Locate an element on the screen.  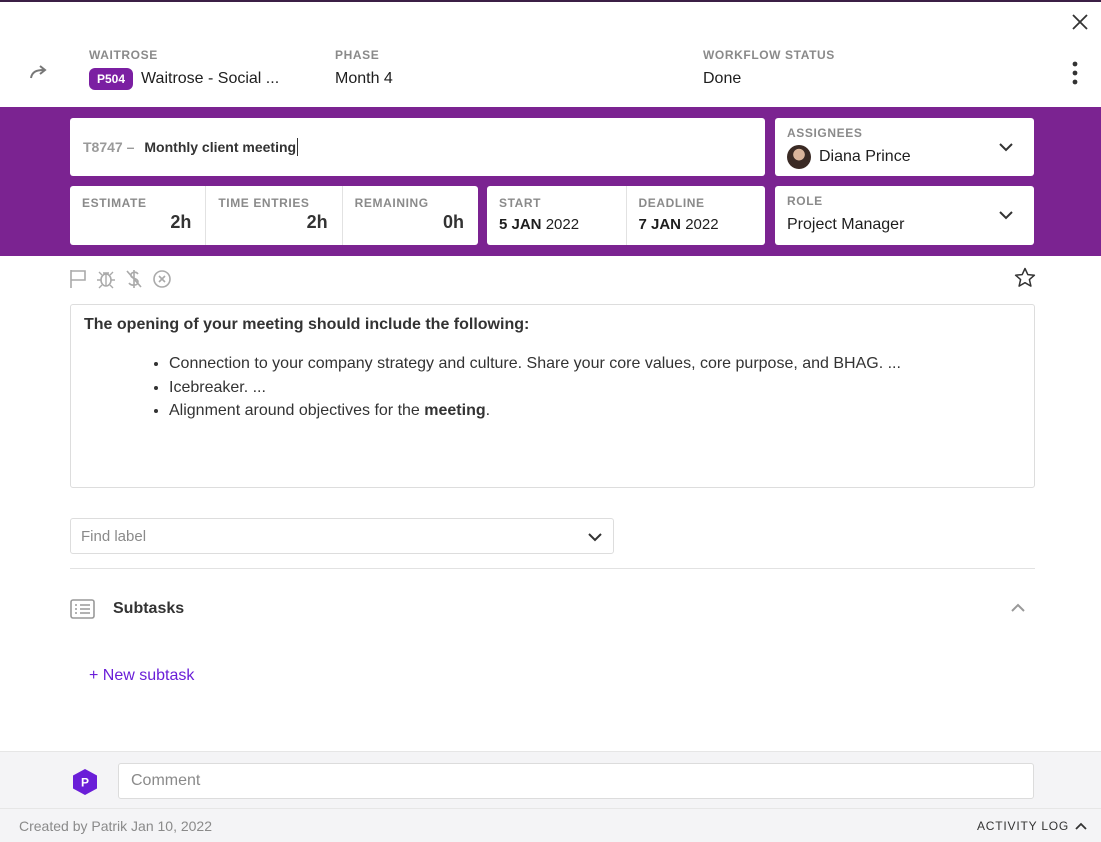
remaining-cell: REMAINING 0h is located at coordinates (410, 215).